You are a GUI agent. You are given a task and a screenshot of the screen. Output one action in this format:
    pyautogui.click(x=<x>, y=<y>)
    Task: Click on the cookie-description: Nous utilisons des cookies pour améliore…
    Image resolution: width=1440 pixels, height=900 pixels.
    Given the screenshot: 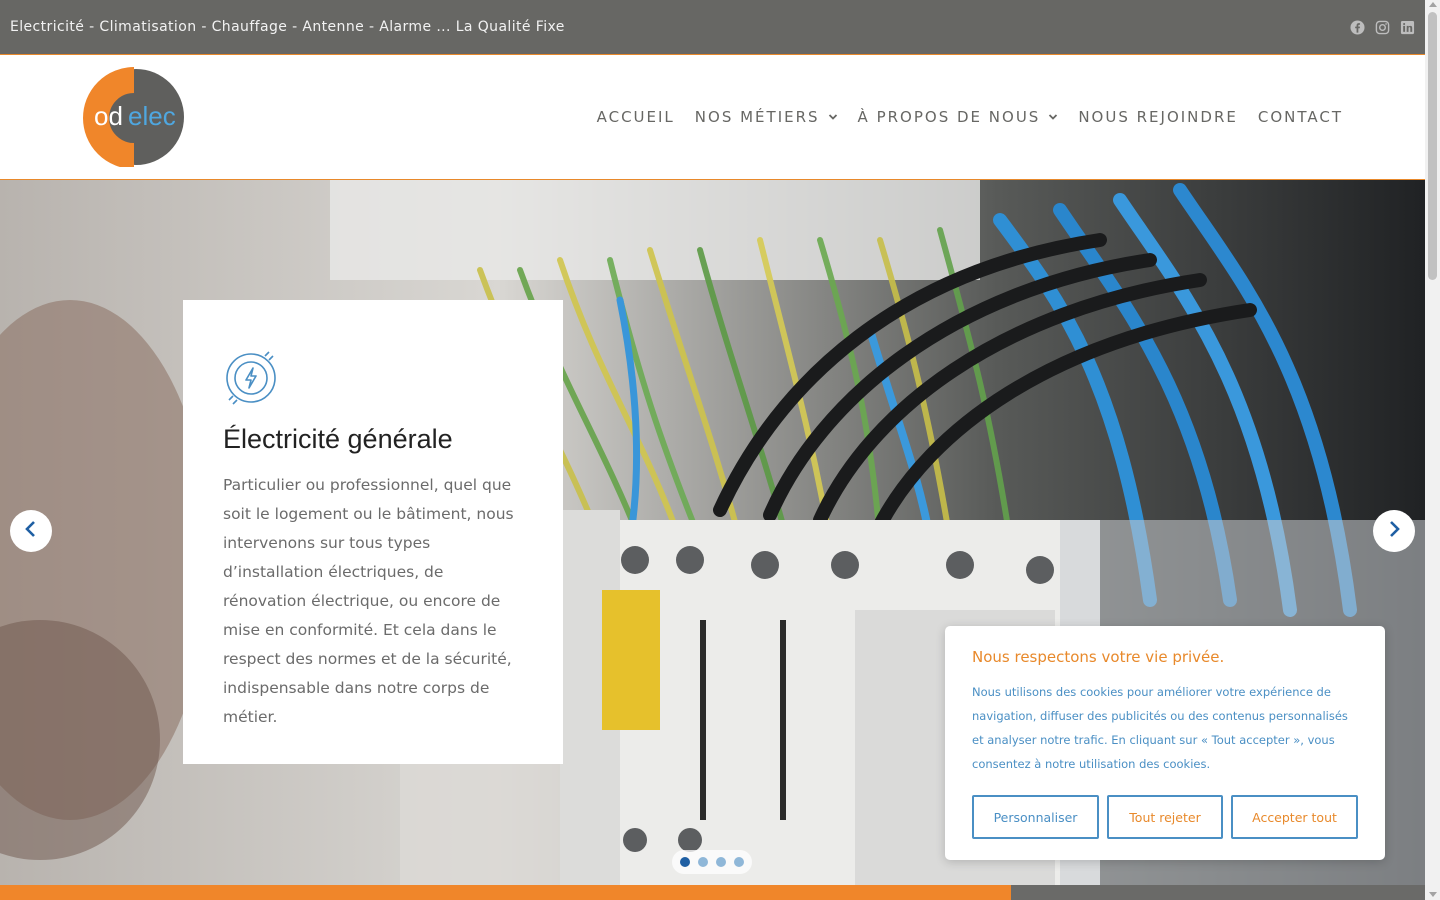 What is the action you would take?
    pyautogui.click(x=1160, y=728)
    